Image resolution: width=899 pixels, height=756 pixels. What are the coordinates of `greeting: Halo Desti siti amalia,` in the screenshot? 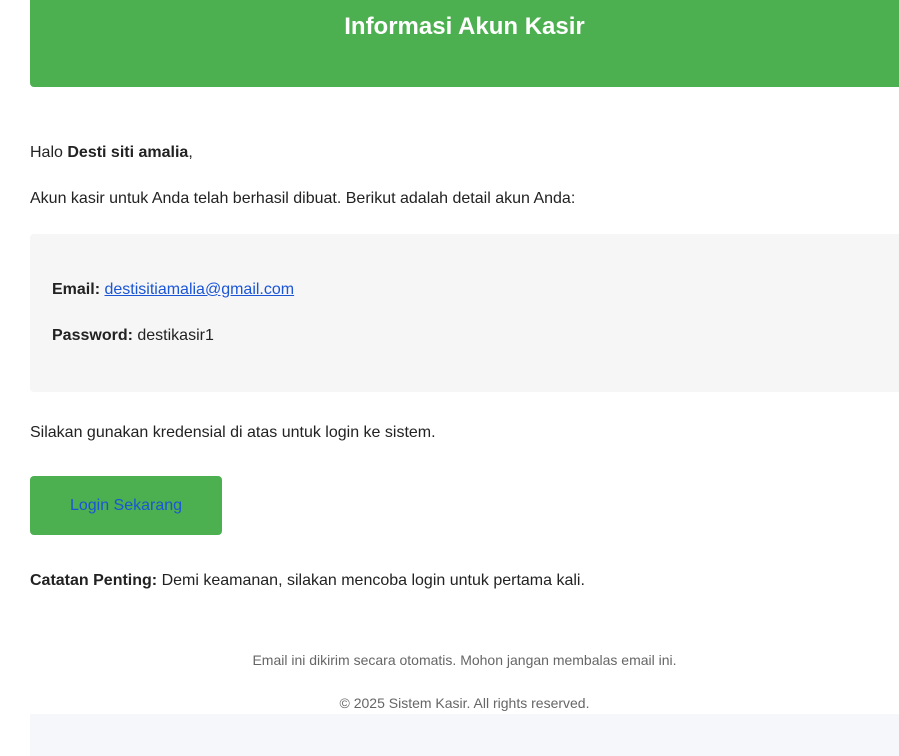 It's located at (111, 153).